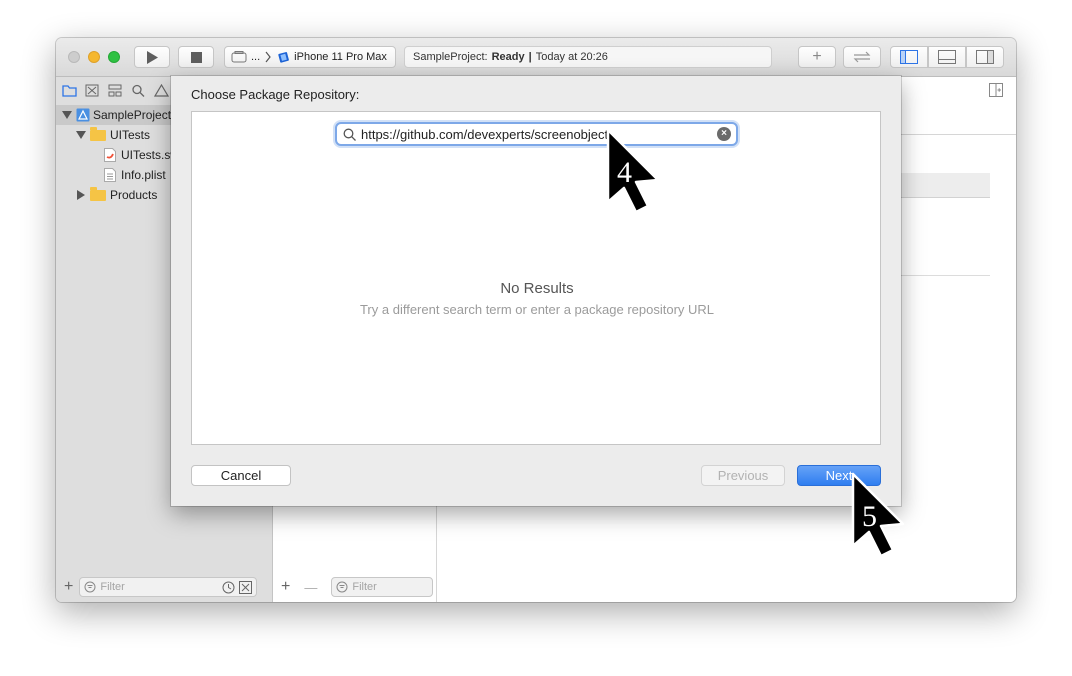  What do you see at coordinates (624, 172) in the screenshot?
I see `step-4-label: 4` at bounding box center [624, 172].